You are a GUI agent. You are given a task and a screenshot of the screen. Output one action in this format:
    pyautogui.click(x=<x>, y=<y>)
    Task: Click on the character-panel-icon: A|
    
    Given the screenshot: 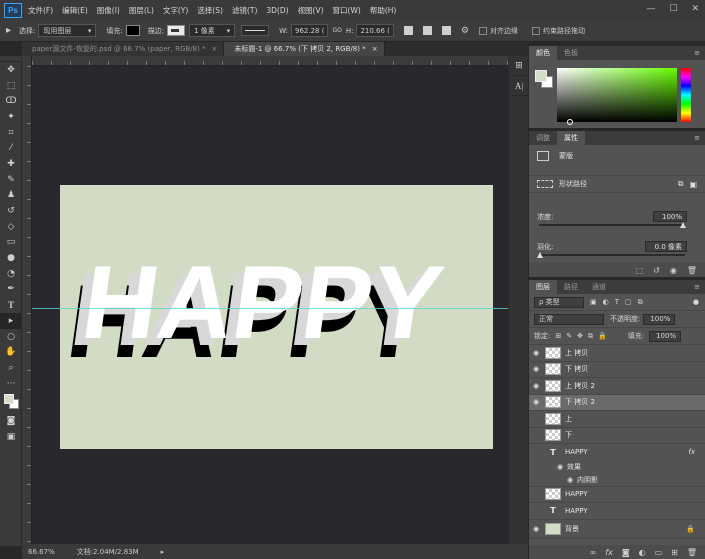 What is the action you would take?
    pyautogui.click(x=519, y=86)
    